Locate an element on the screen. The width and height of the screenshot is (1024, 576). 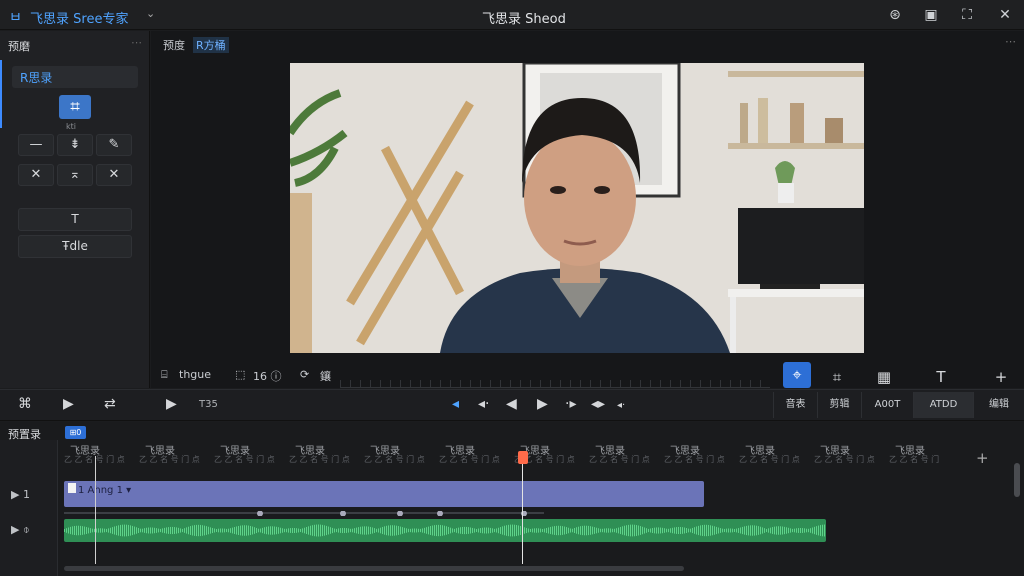
line-tool-button: — is located at coordinates (36, 145).